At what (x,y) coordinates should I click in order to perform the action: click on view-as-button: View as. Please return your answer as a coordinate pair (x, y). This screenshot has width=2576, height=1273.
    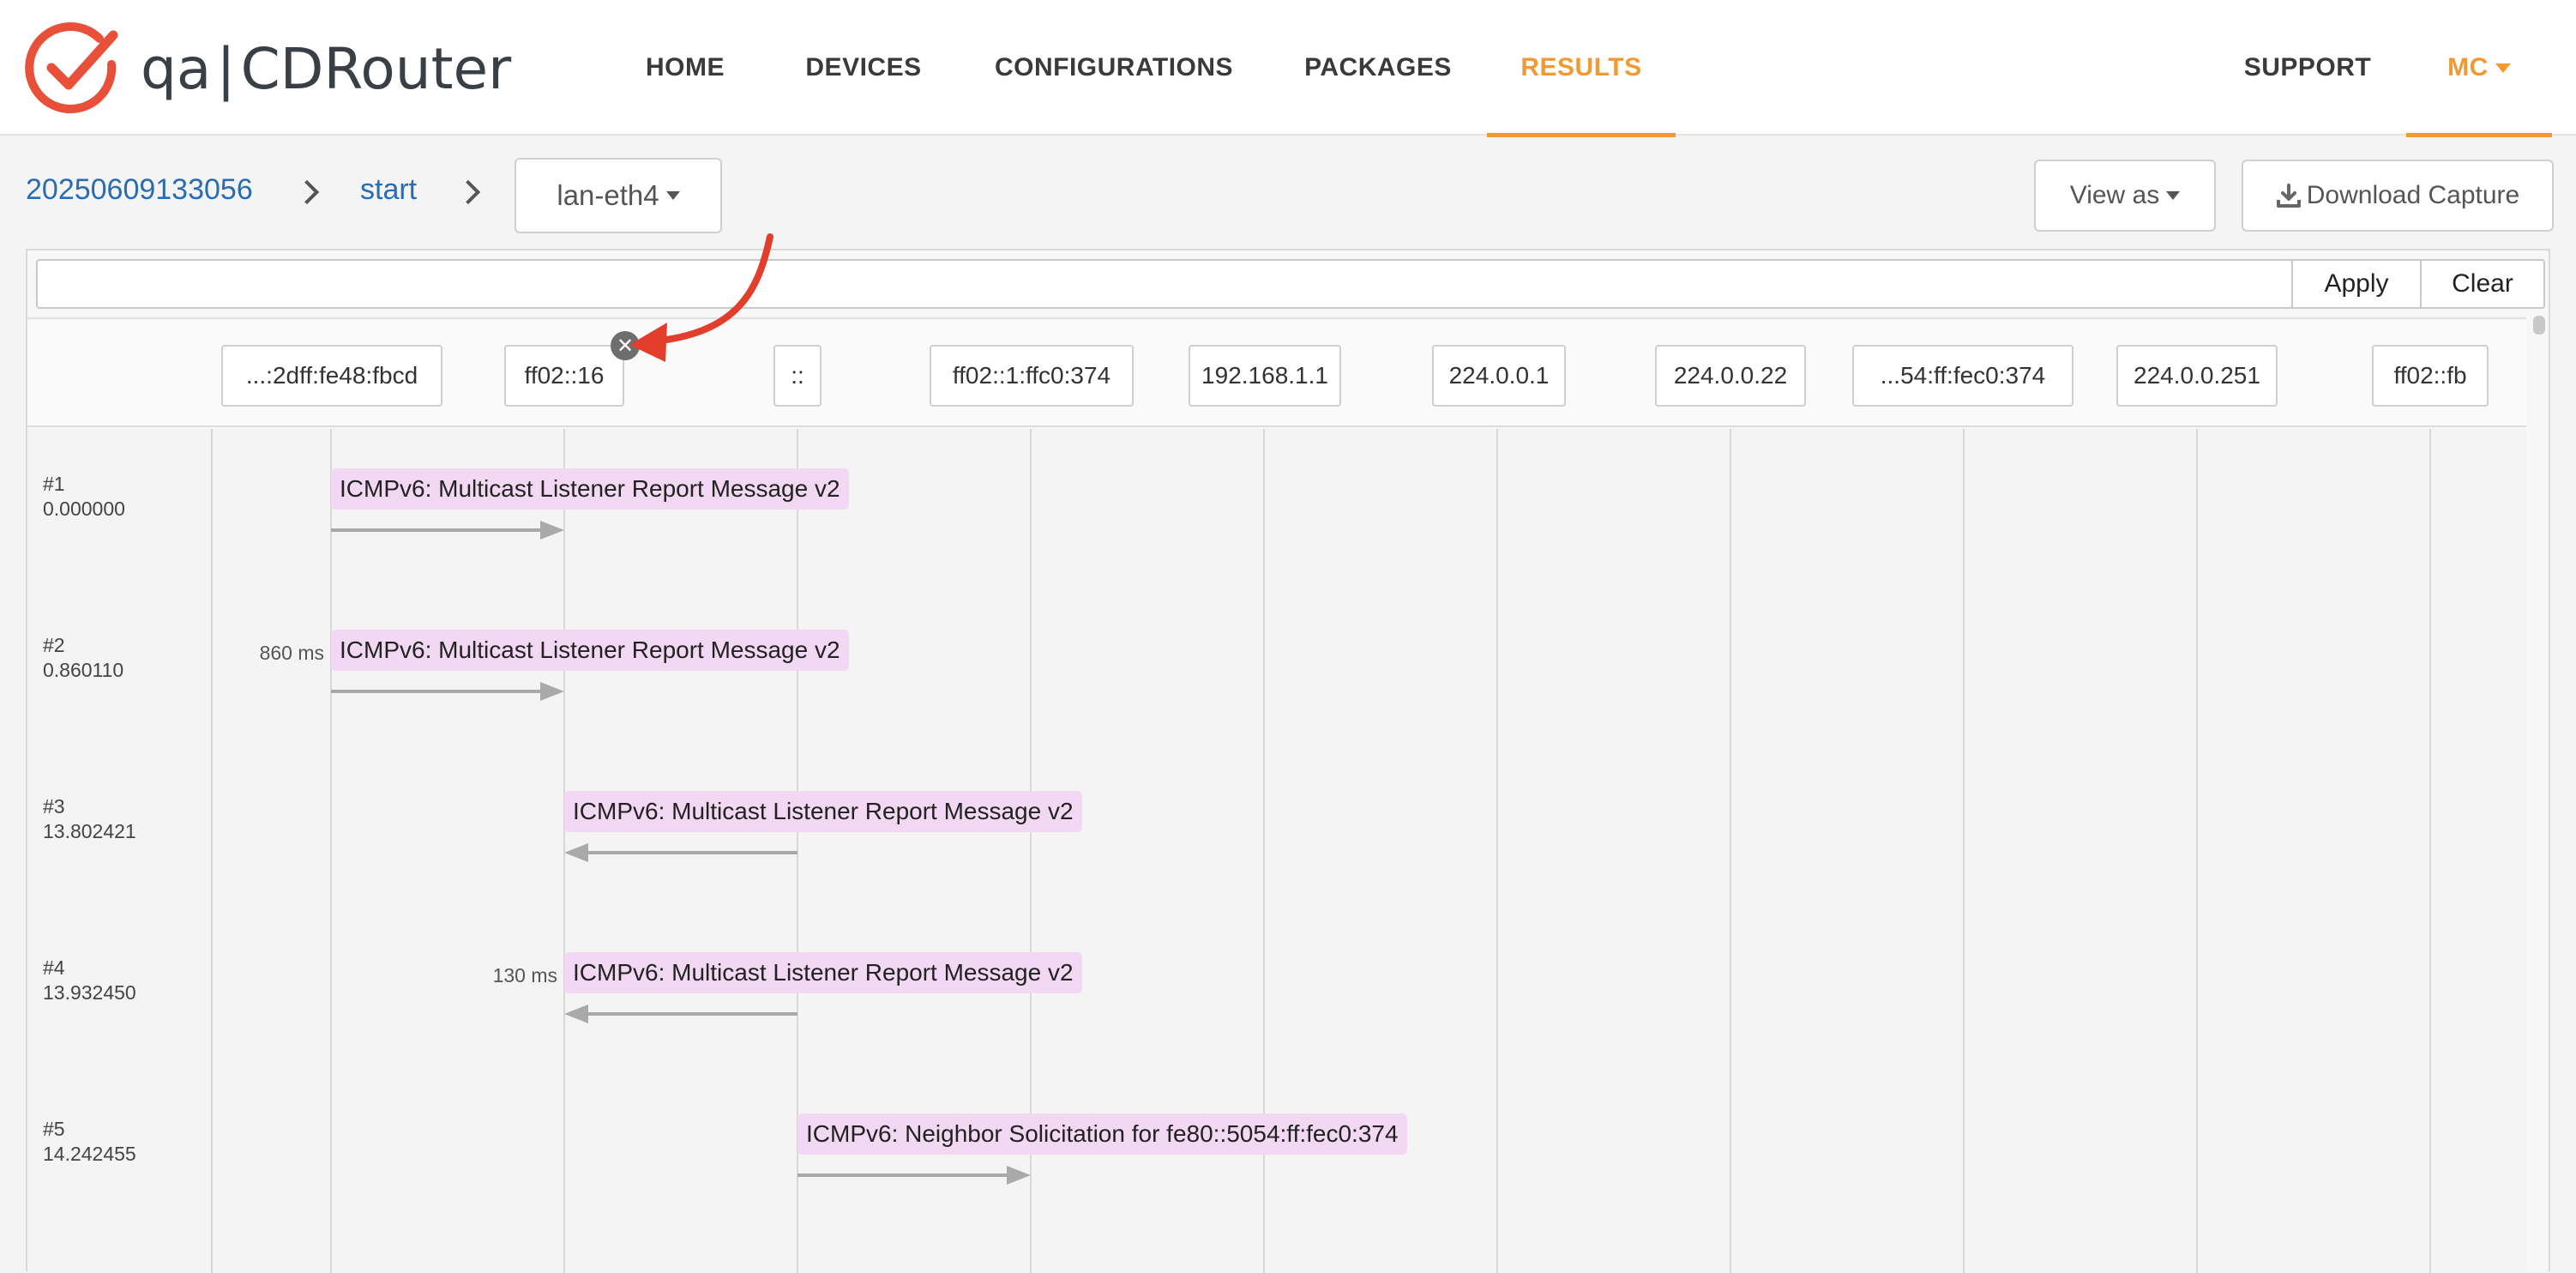
    Looking at the image, I should click on (2125, 196).